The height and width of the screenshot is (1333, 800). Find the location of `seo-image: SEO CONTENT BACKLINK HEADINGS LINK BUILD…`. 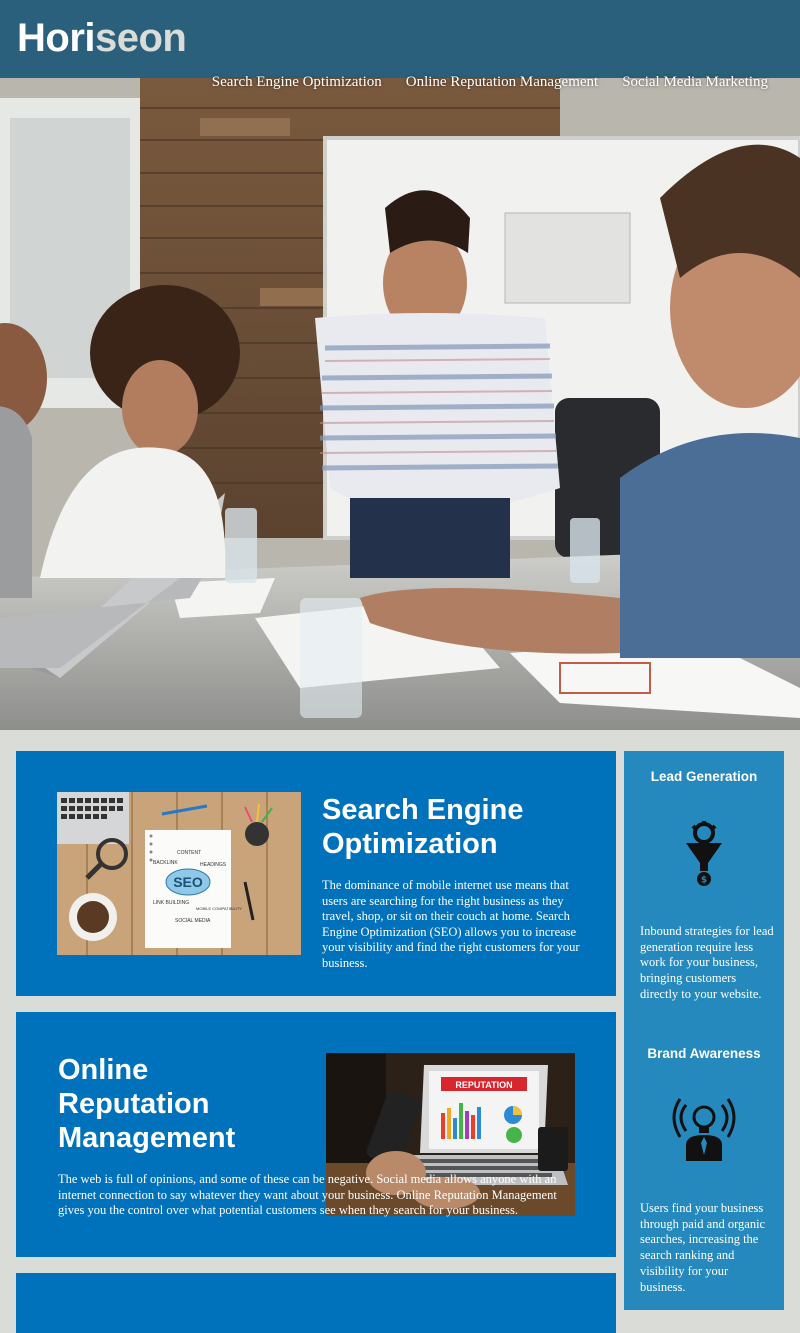

seo-image: SEO CONTENT BACKLINK HEADINGS LINK BUILD… is located at coordinates (179, 873).